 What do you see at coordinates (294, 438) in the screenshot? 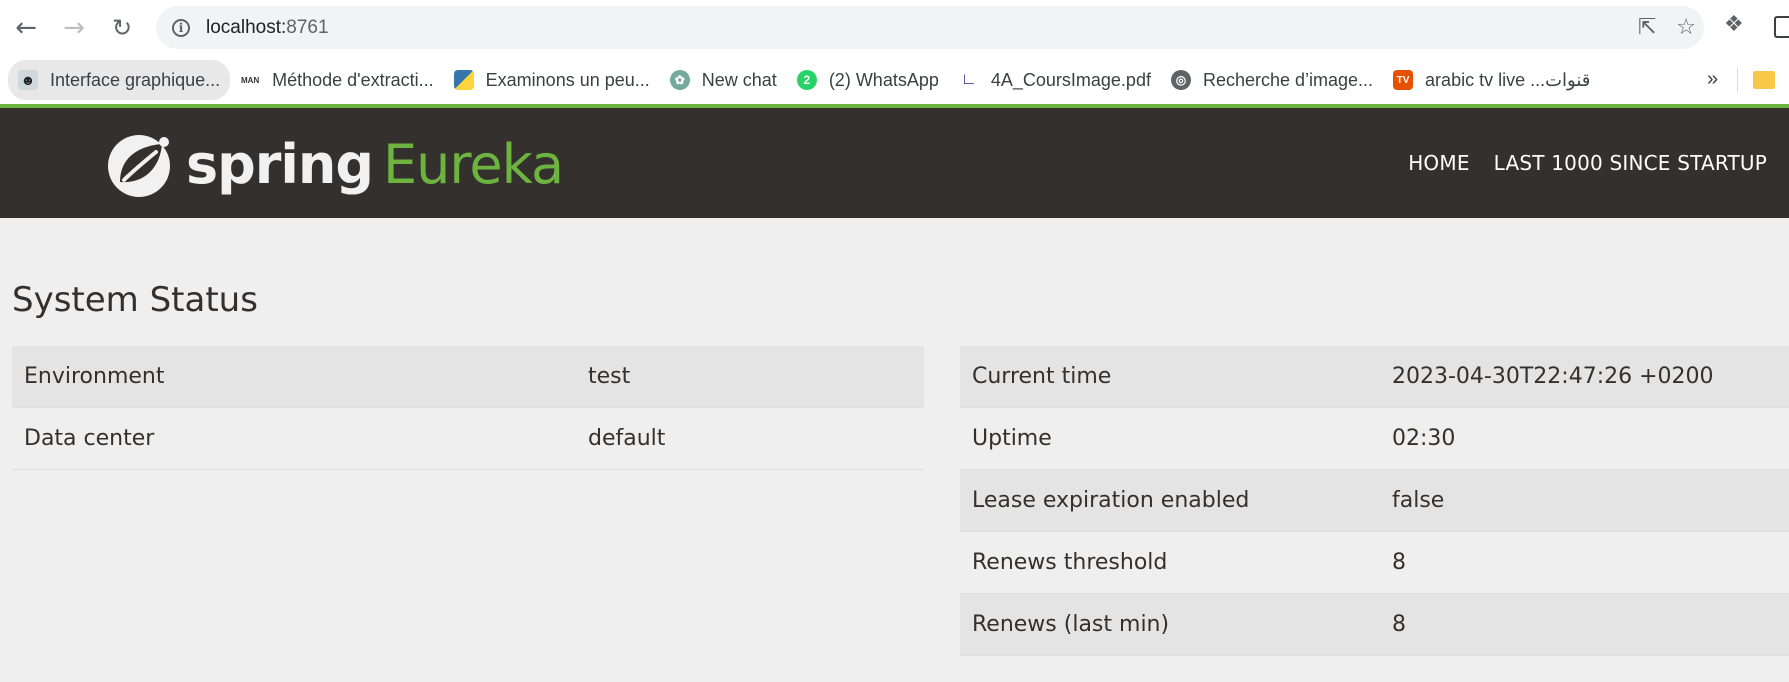
I see `row-key: Data center` at bounding box center [294, 438].